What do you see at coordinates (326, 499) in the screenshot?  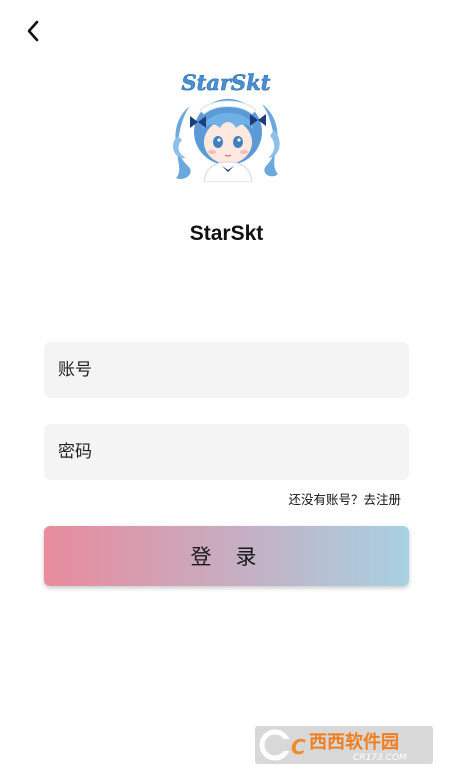 I see `register-prompt: 还没有账号？` at bounding box center [326, 499].